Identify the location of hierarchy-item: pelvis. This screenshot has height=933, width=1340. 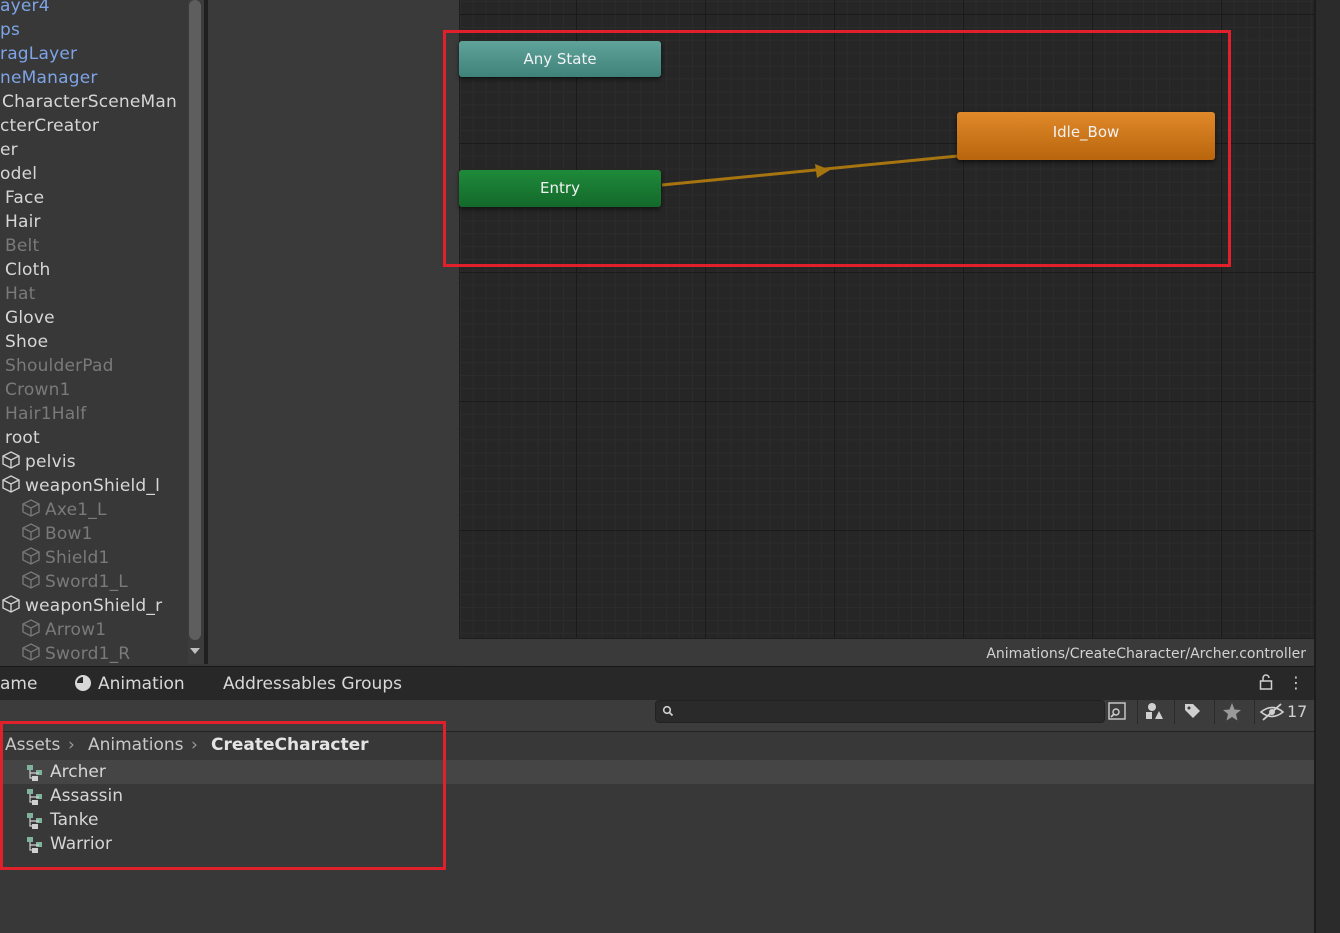
(38, 462).